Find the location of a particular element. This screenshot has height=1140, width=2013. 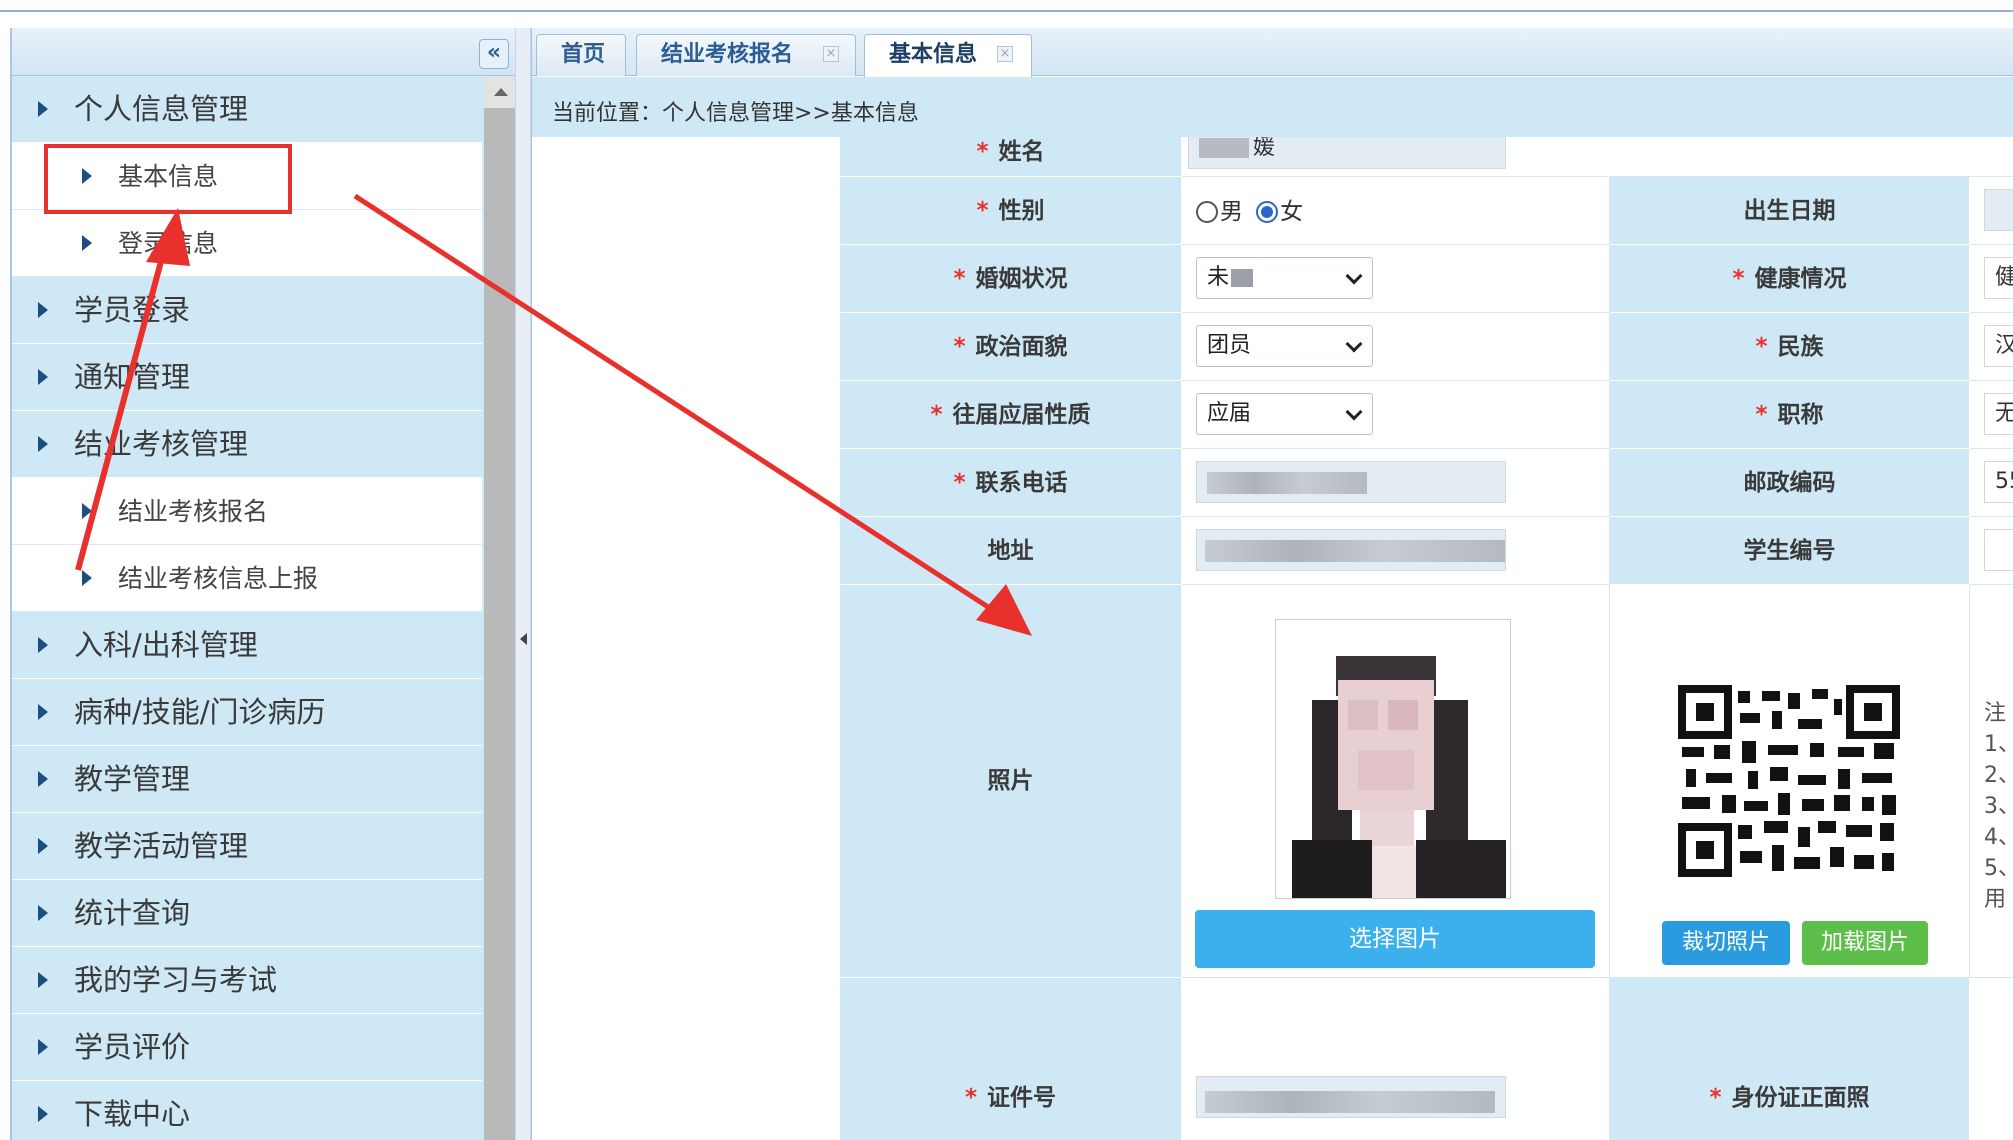

idno-input is located at coordinates (1351, 1097).